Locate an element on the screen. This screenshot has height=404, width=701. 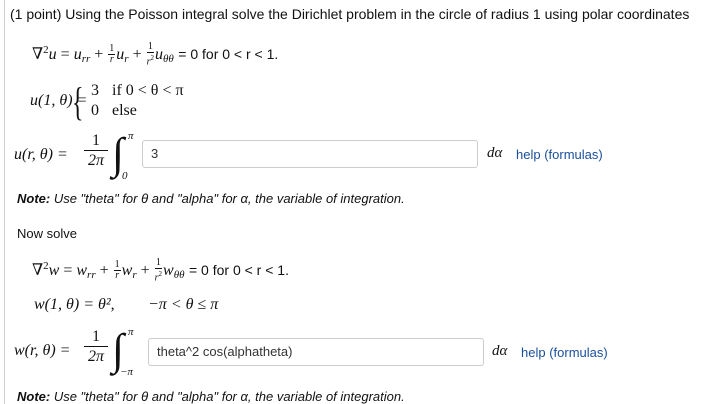
note-1-label: Note: is located at coordinates (34, 198).